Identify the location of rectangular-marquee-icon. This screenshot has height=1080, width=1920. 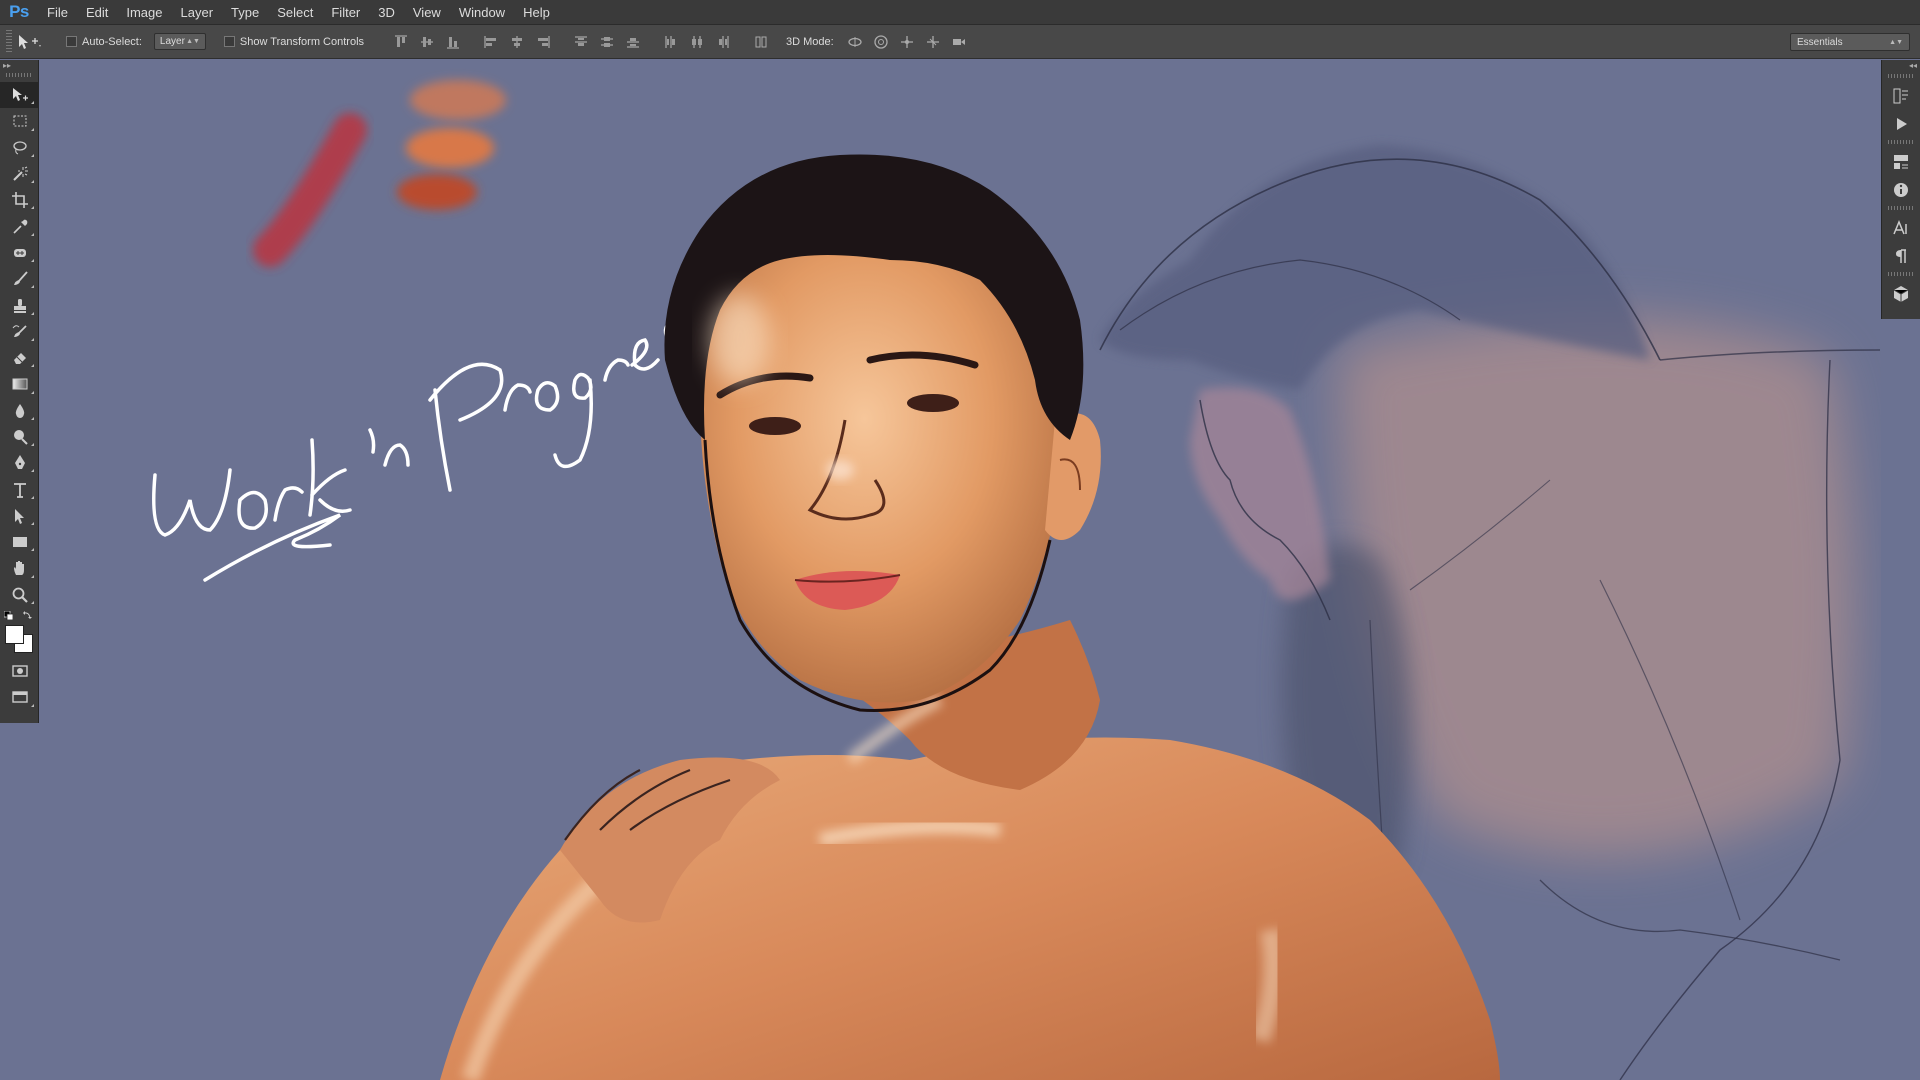
(19, 121).